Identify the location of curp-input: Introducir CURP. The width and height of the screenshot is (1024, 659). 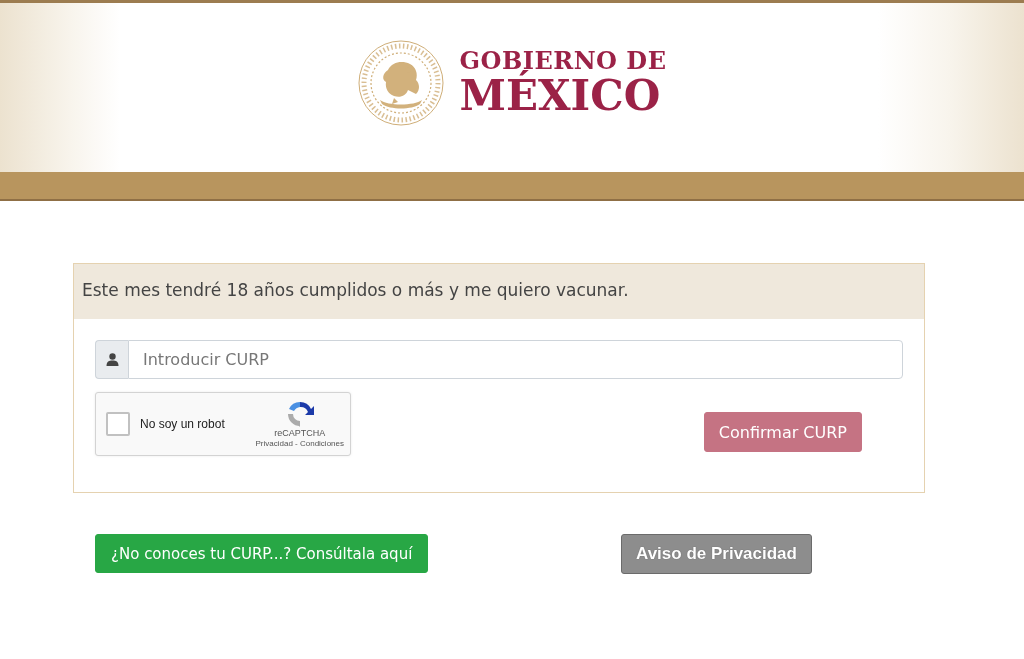
(515, 359).